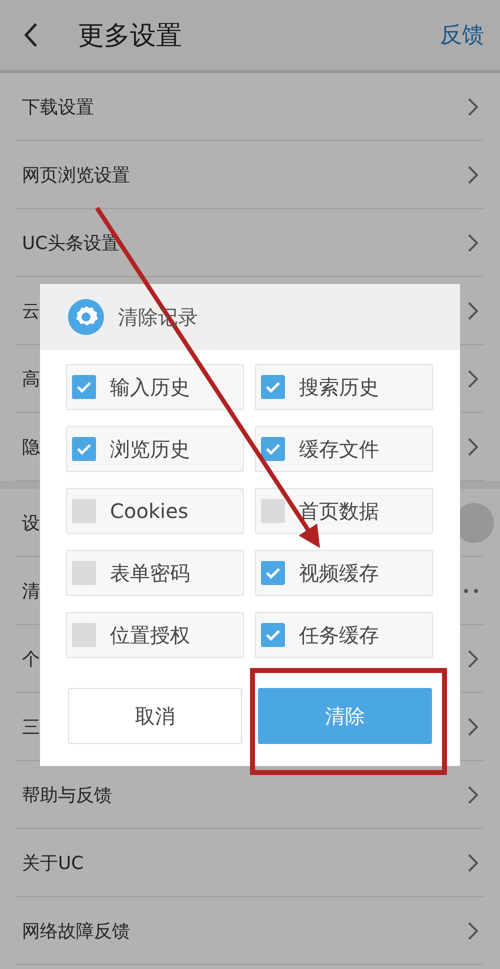 The height and width of the screenshot is (969, 500). I want to click on checkbox-option: 首页数据, so click(344, 511).